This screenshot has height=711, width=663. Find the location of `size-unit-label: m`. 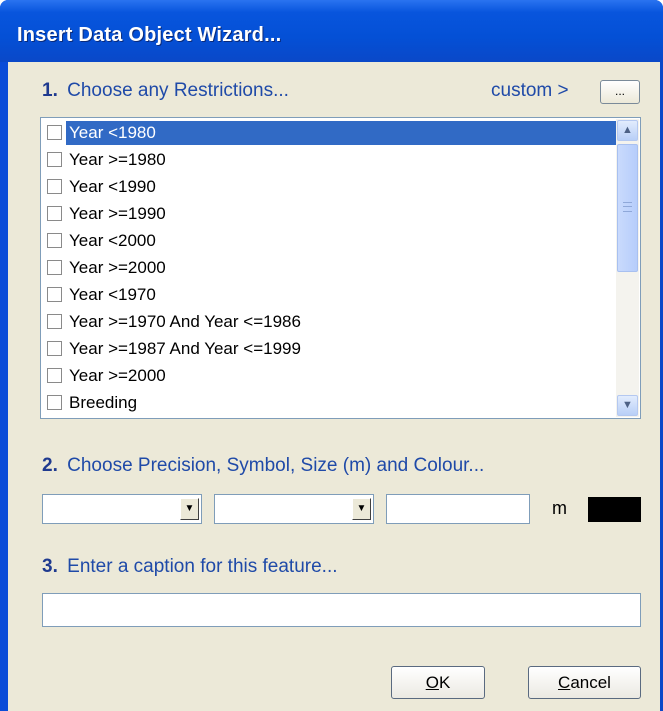

size-unit-label: m is located at coordinates (559, 508).